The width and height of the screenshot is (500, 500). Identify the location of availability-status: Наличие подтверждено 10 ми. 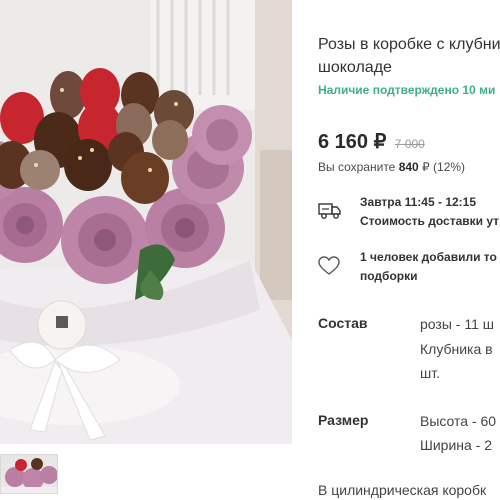
(407, 90).